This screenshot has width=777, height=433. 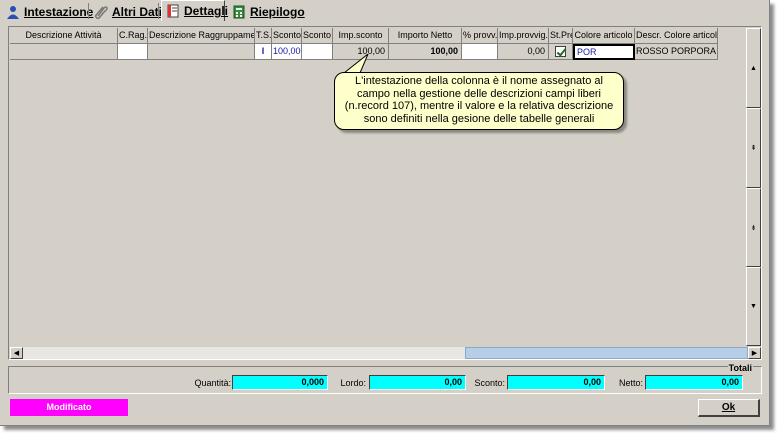 What do you see at coordinates (489, 383) in the screenshot?
I see `sconto-label: Sconto:` at bounding box center [489, 383].